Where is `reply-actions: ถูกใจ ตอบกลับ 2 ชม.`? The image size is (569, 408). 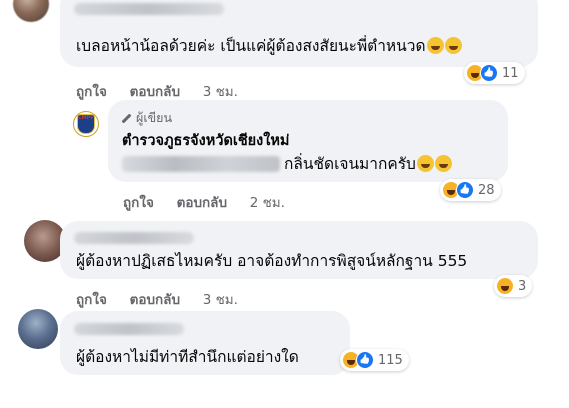 reply-actions: ถูกใจ ตอบกลับ 2 ชม. is located at coordinates (213, 202).